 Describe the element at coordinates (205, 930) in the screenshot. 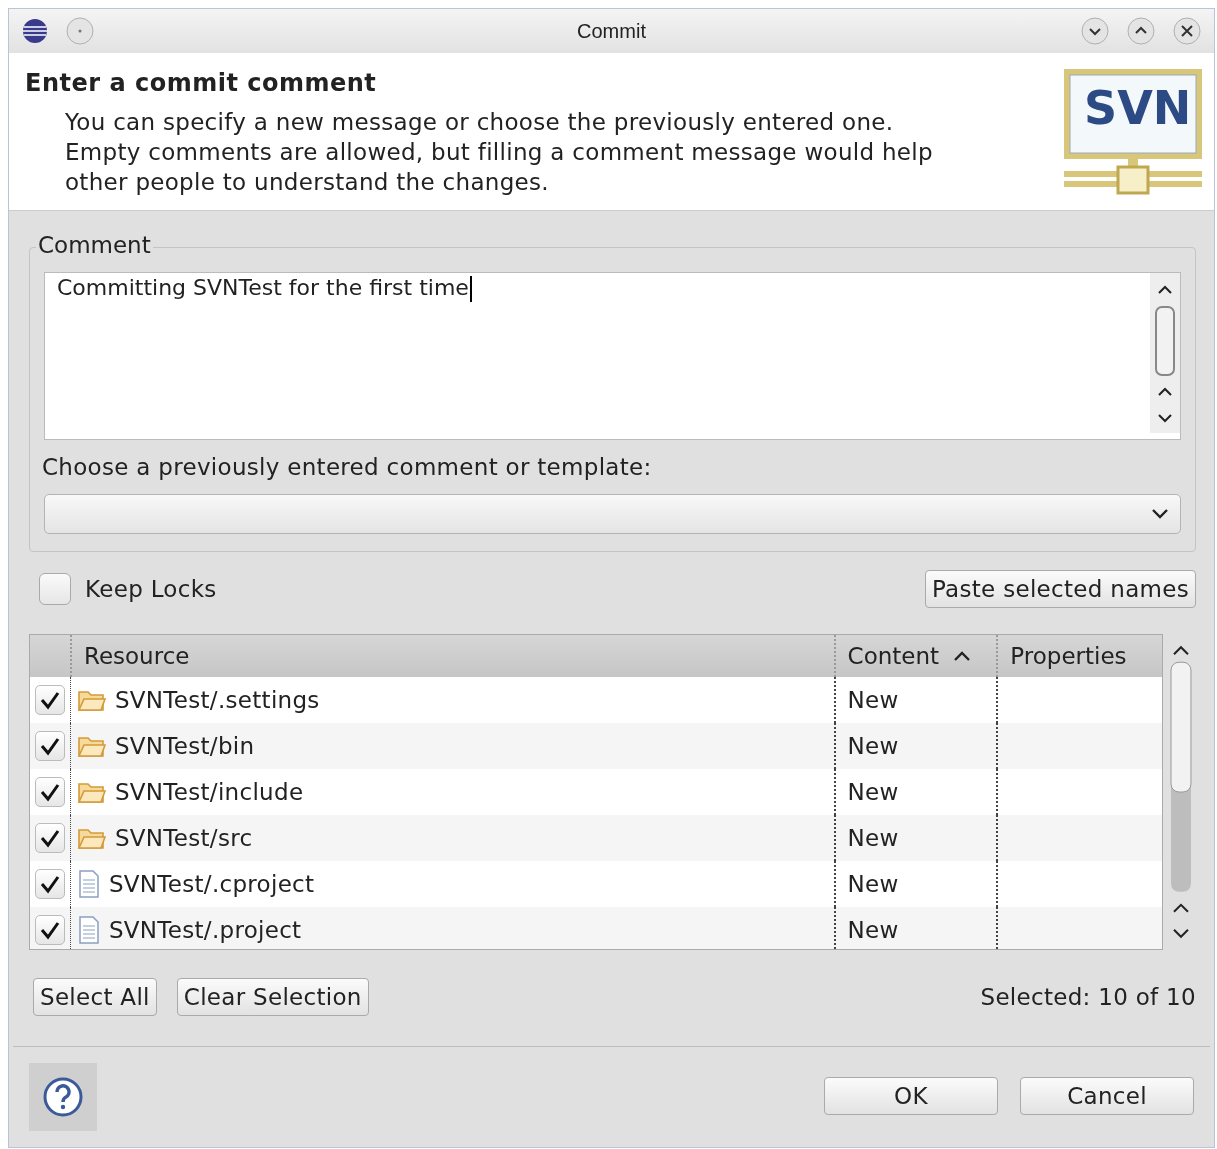

I see `resource-name: SVNTest/.project` at that location.